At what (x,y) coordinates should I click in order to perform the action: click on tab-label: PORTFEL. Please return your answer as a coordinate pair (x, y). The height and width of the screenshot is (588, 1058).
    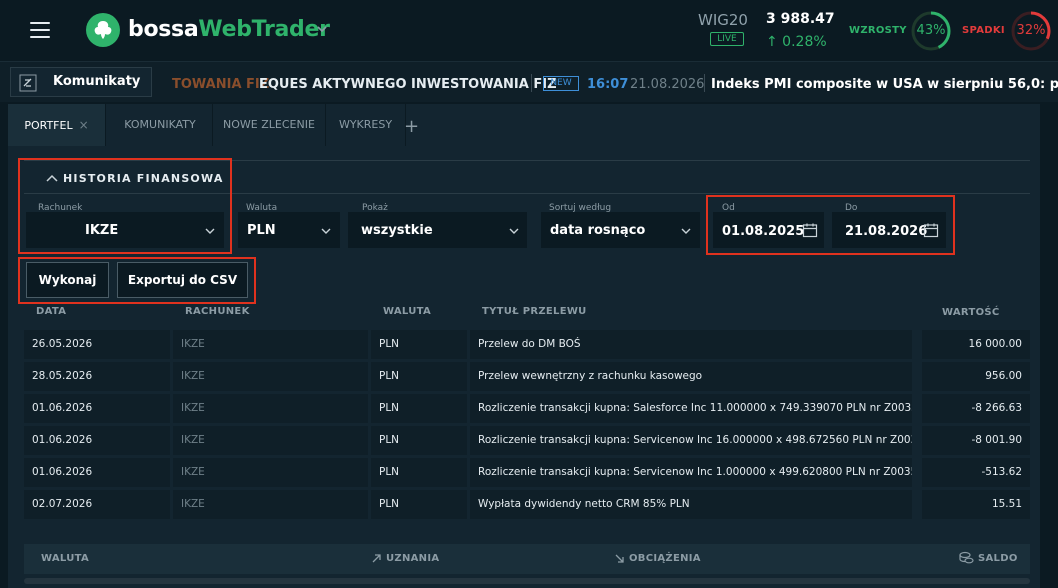
    Looking at the image, I should click on (48, 125).